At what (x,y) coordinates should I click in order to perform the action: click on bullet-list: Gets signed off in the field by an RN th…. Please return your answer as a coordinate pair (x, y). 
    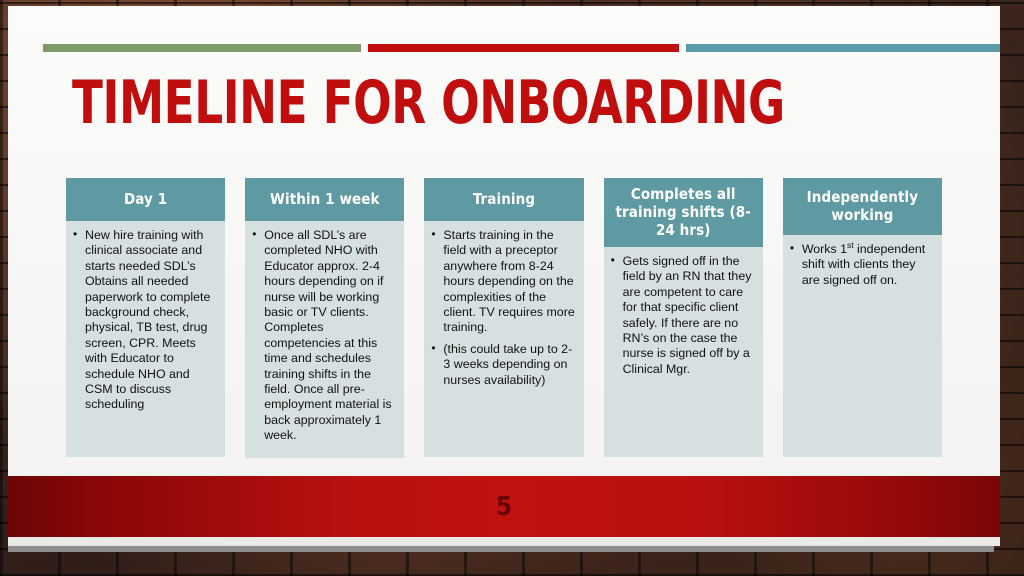
    Looking at the image, I should click on (682, 315).